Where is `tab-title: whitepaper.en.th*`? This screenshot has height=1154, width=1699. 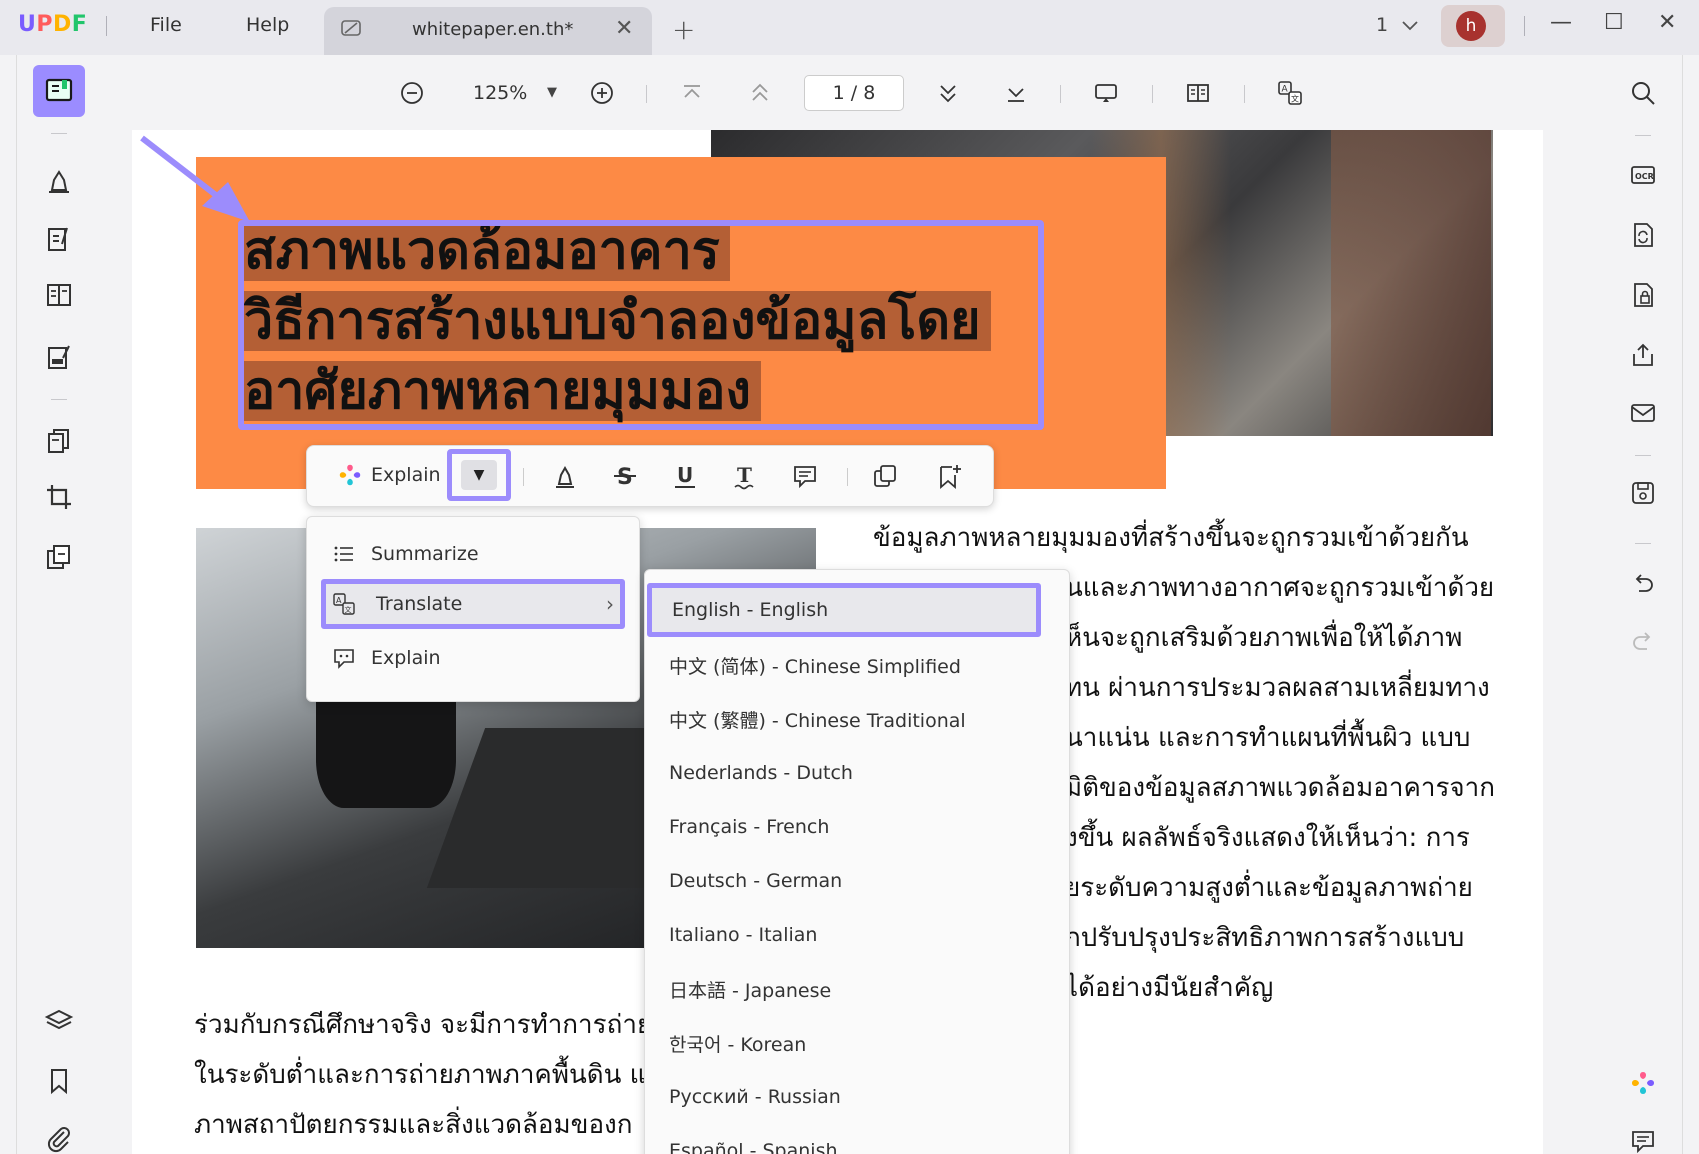
tab-title: whitepaper.en.th* is located at coordinates (493, 29).